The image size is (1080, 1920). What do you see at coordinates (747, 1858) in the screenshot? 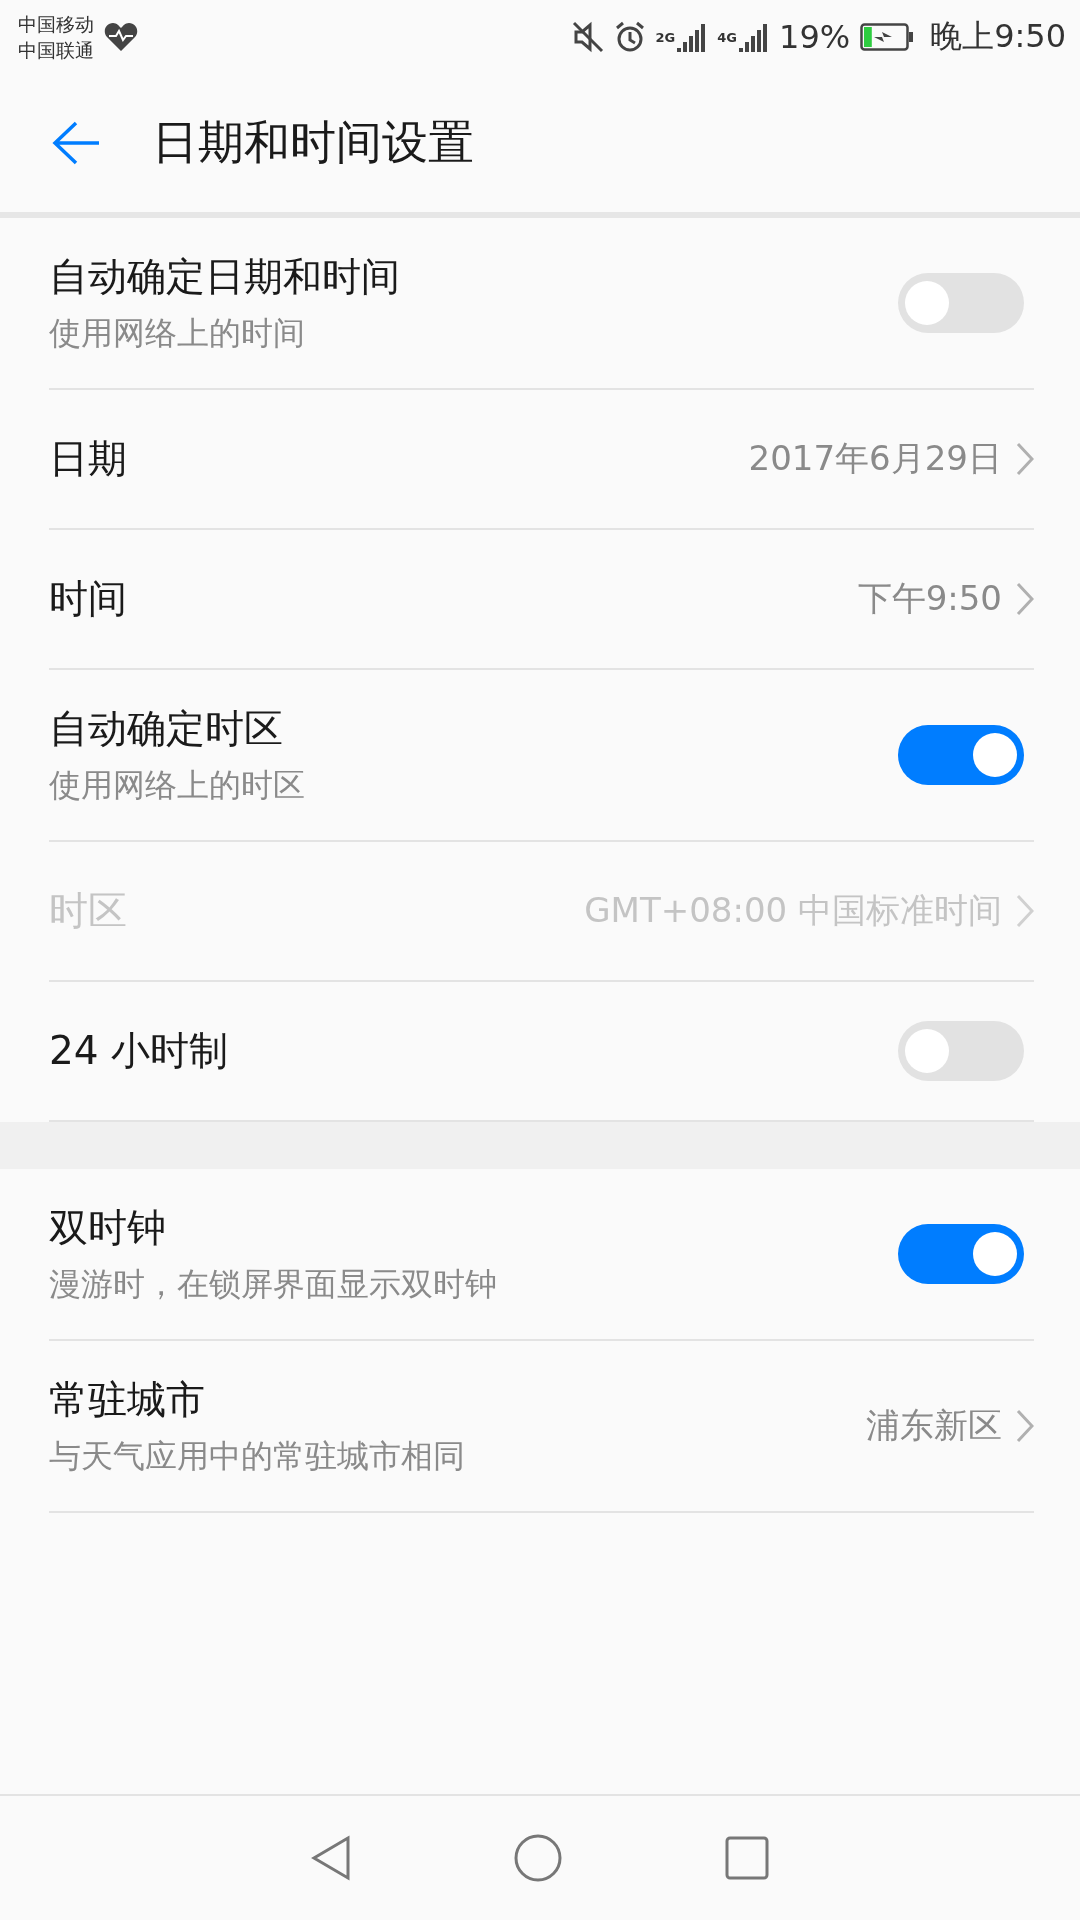
I see `recents-nav-button` at bounding box center [747, 1858].